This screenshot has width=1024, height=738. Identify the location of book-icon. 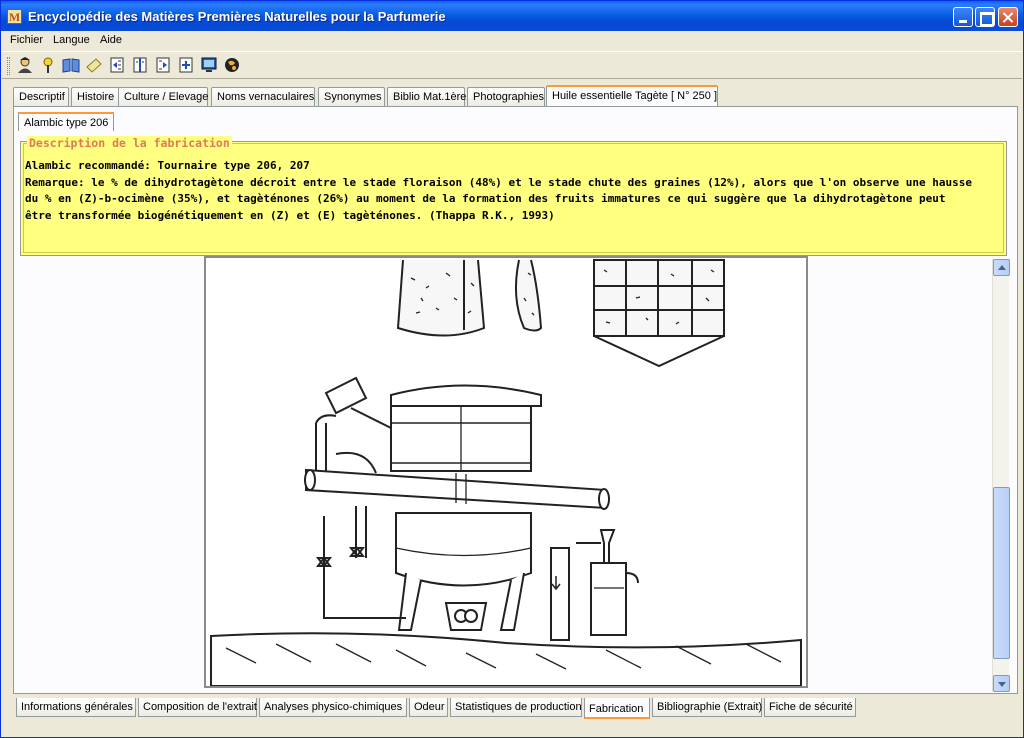
(71, 65).